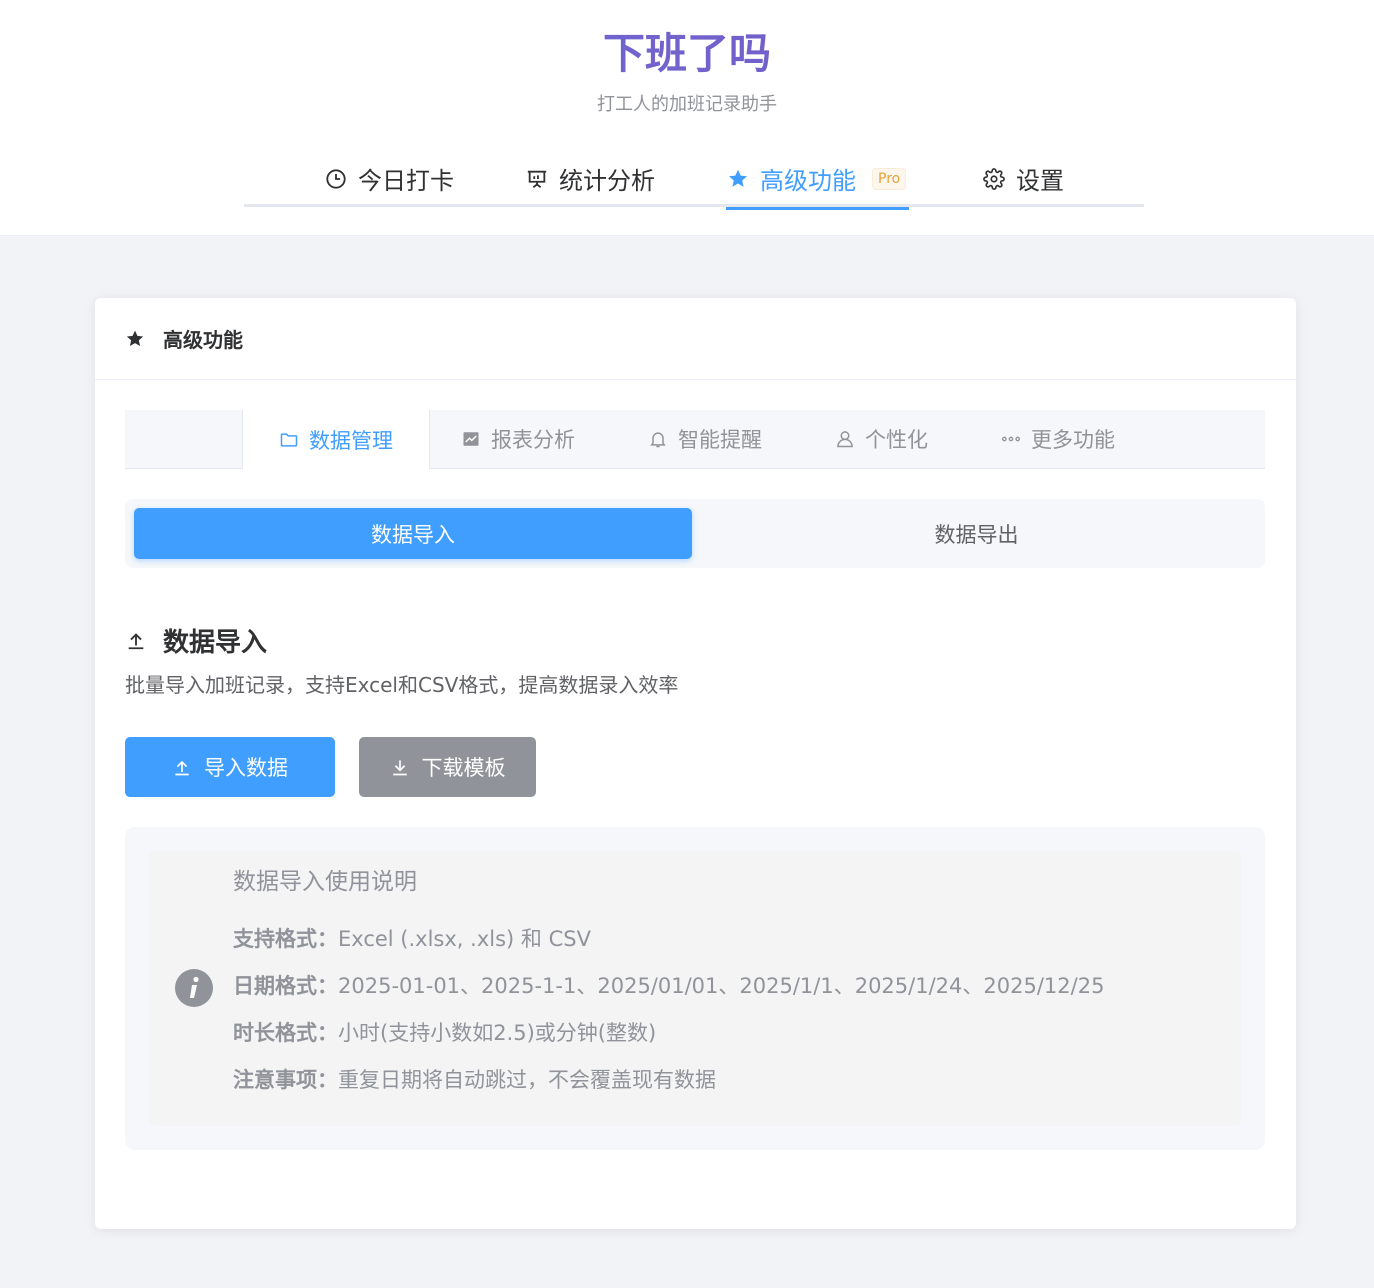  I want to click on main-nav: 今日打卡 统计分析 高级功能 Pro 设置, so click(694, 180).